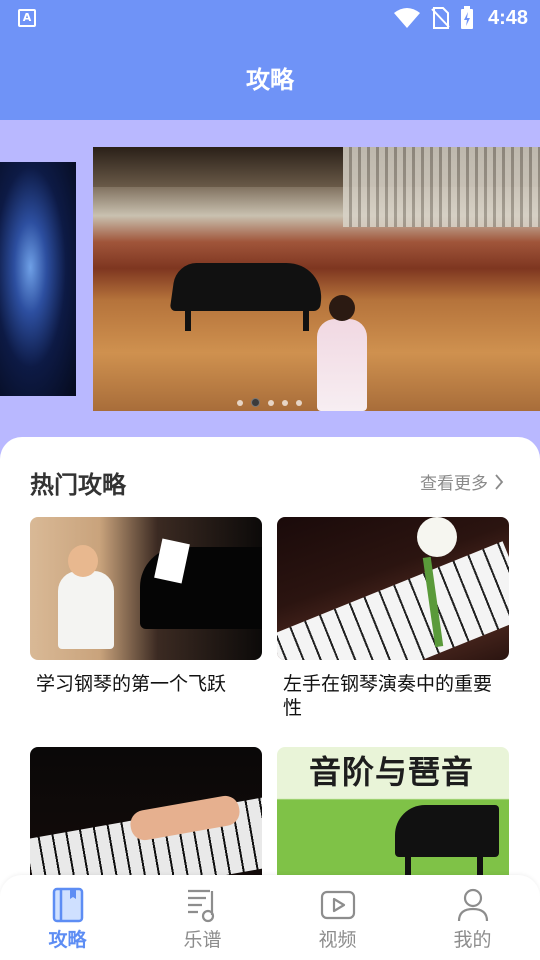 This screenshot has height=960, width=540. What do you see at coordinates (27, 18) in the screenshot?
I see `app-notification-icon: A` at bounding box center [27, 18].